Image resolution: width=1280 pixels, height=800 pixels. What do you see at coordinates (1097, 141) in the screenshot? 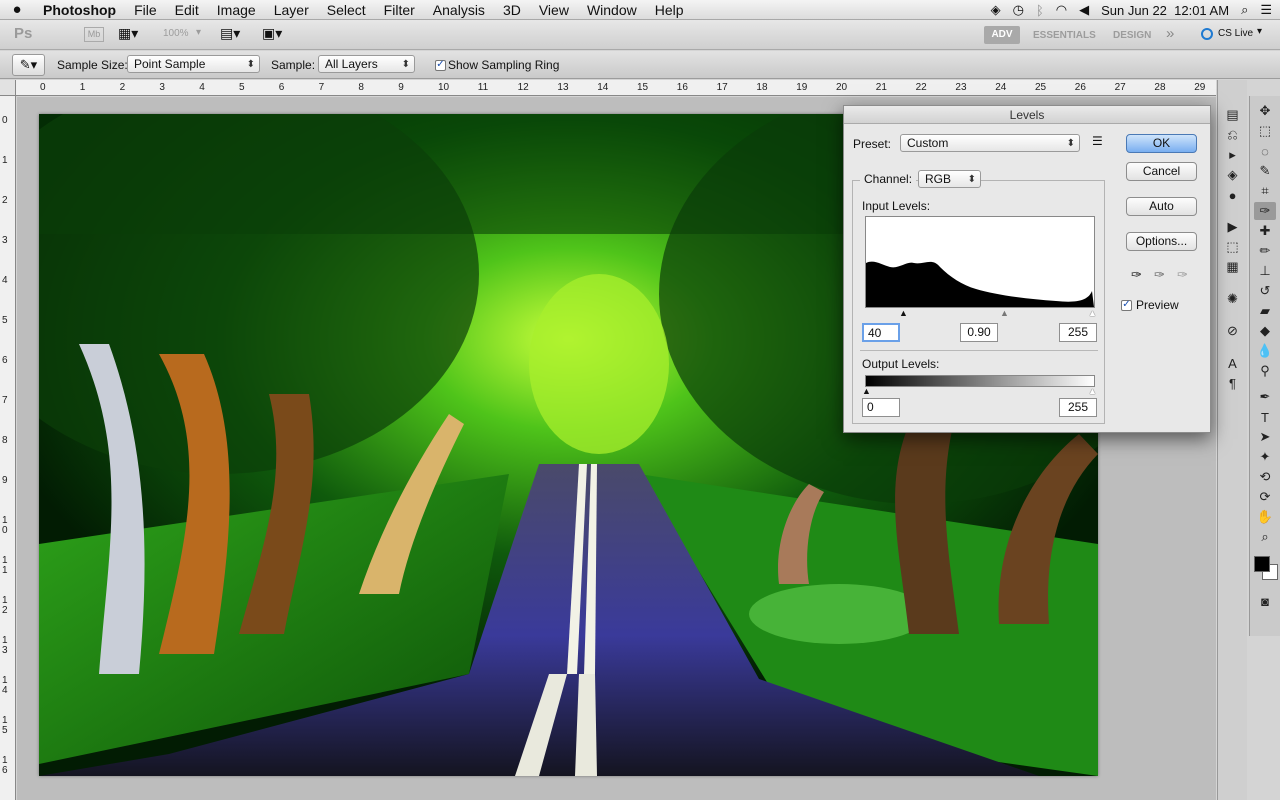
I see `preset-options-icon: ☰` at bounding box center [1097, 141].